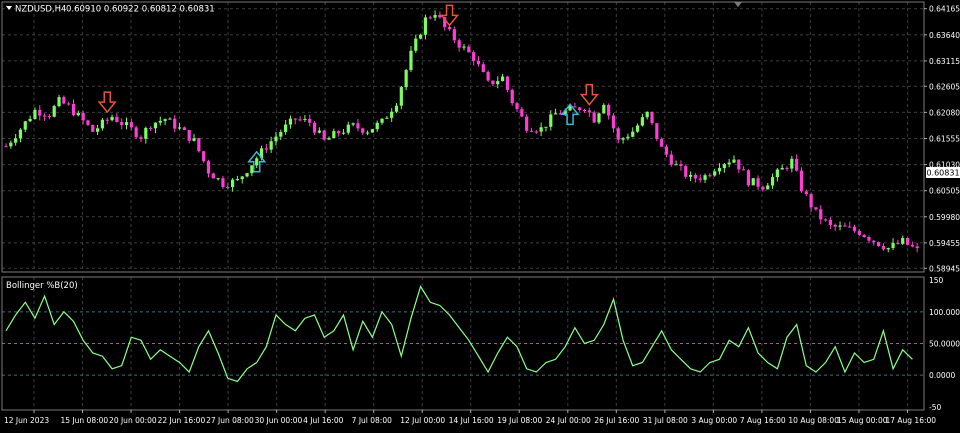 The image size is (960, 433). What do you see at coordinates (944, 61) in the screenshot?
I see `price-label: 0.63115` at bounding box center [944, 61].